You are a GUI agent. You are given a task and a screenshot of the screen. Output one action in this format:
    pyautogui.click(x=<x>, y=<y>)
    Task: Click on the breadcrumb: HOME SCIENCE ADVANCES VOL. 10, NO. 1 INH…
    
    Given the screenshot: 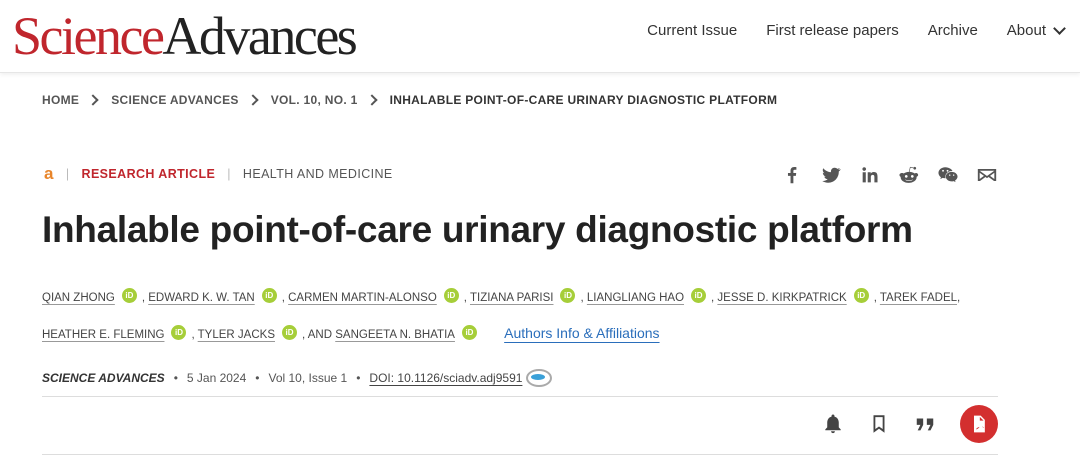 What is the action you would take?
    pyautogui.click(x=409, y=100)
    